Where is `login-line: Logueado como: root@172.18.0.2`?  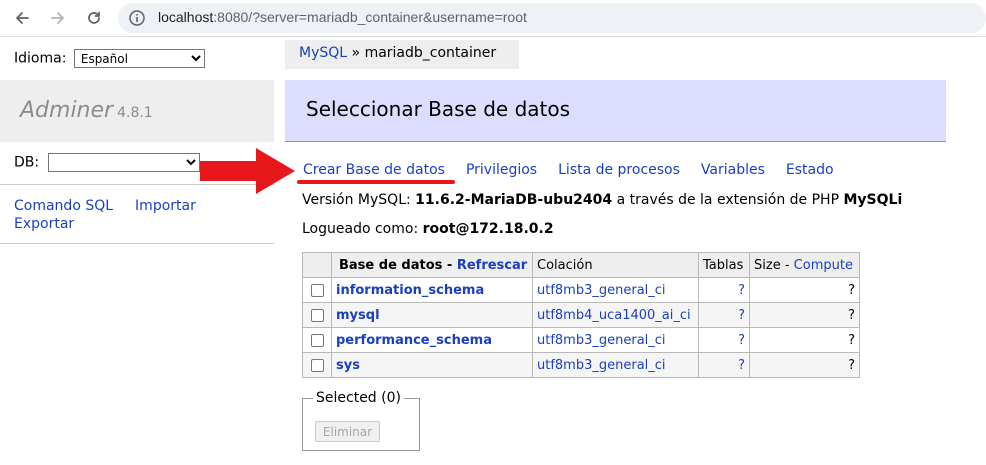 login-line: Logueado como: root@172.18.0.2 is located at coordinates (428, 229).